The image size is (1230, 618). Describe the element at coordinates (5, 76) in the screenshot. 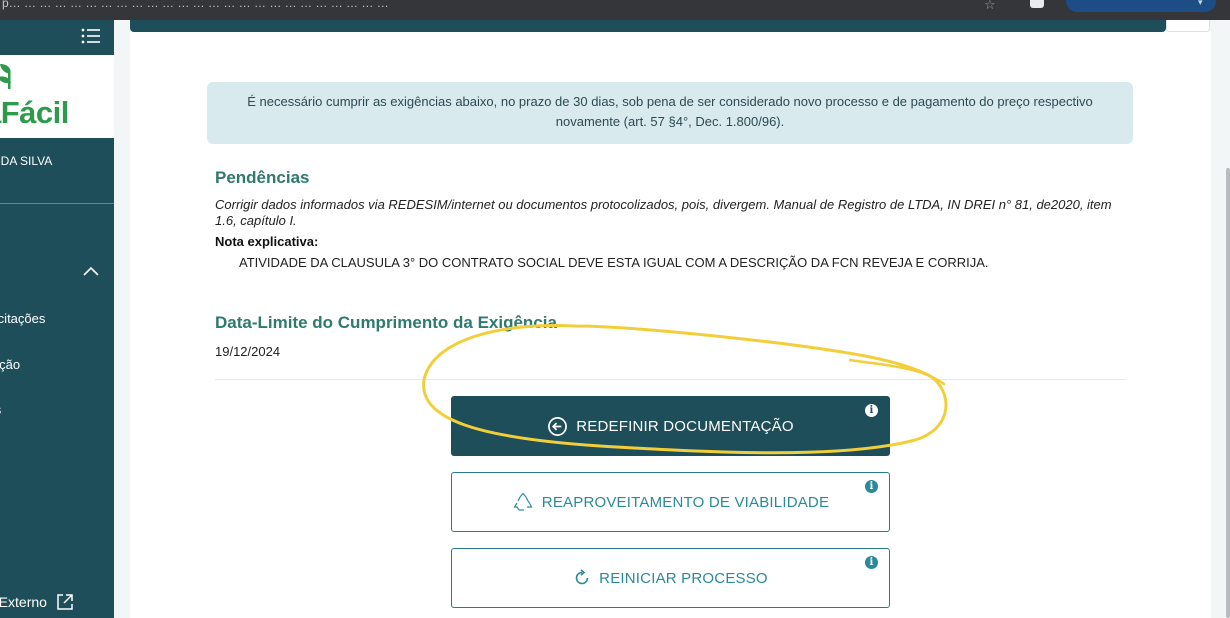

I see `logo-mark-icon` at that location.